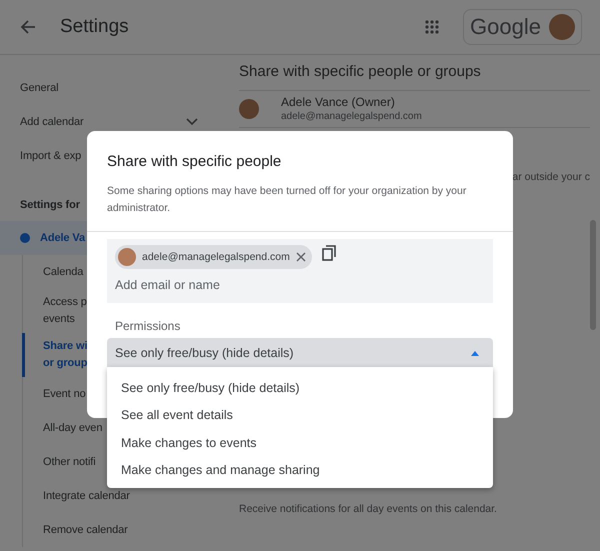 This screenshot has height=551, width=600. What do you see at coordinates (475, 353) in the screenshot?
I see `caret-icon` at bounding box center [475, 353].